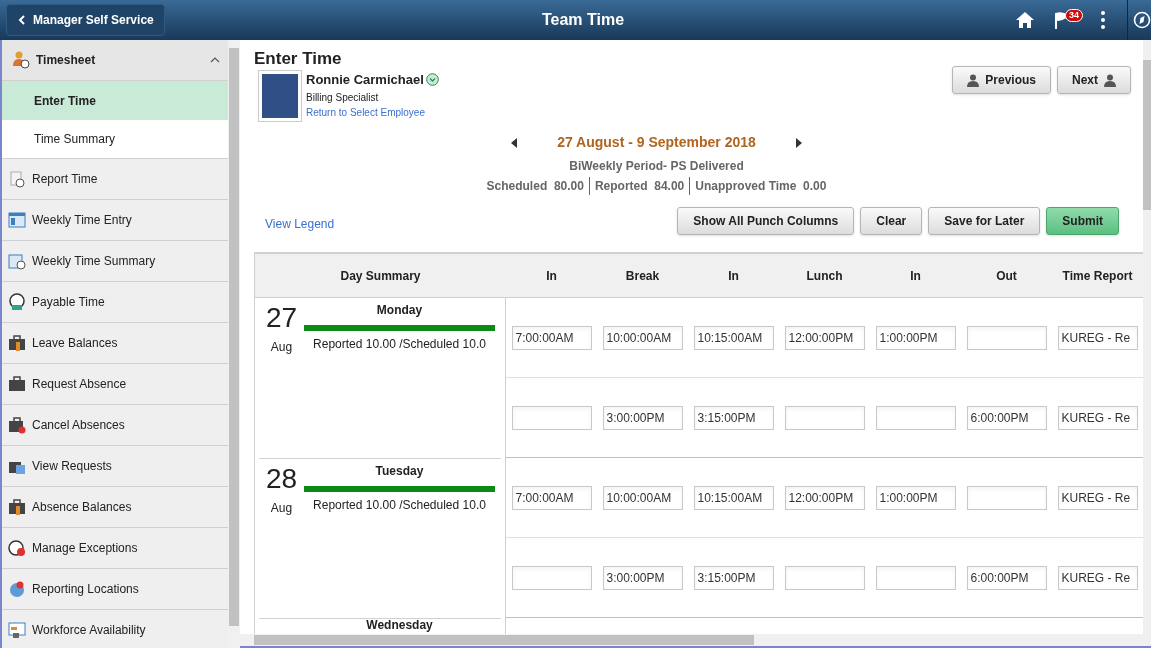 This screenshot has height=648, width=1151. Describe the element at coordinates (280, 96) in the screenshot. I see `photo-placeholder` at that location.